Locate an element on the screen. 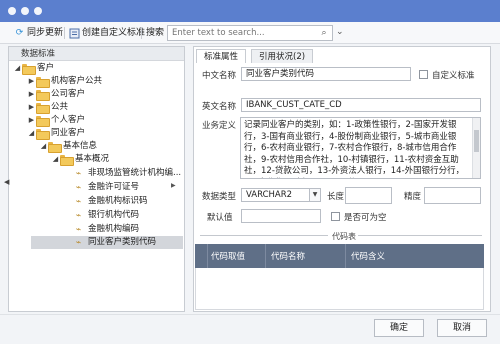 The width and height of the screenshot is (500, 344). code-table-section: 代码表 is located at coordinates (341, 236).